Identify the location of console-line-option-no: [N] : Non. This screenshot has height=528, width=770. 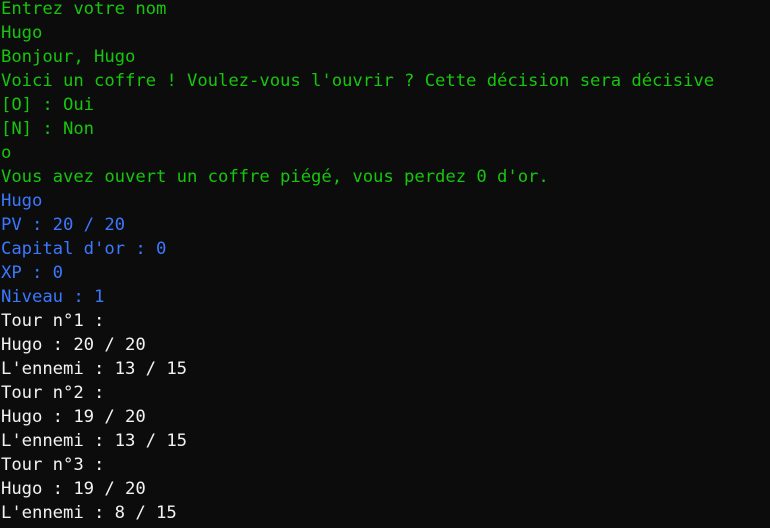
(48, 129).